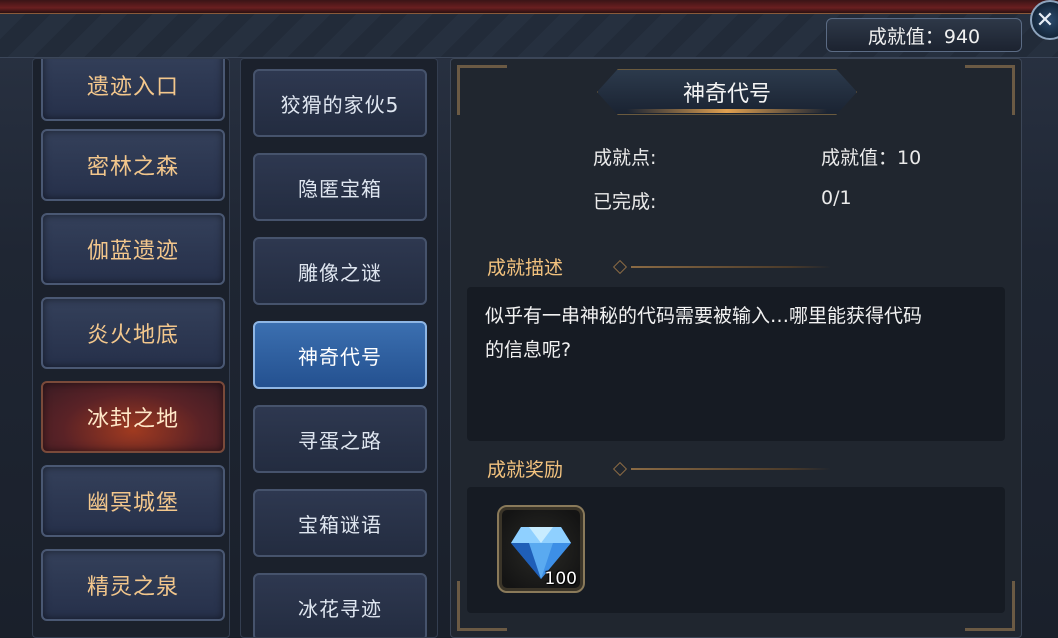 The height and width of the screenshot is (638, 1058). What do you see at coordinates (736, 364) in the screenshot?
I see `desc-box: 似乎有一串神秘的代码需要被输入…哪里能获得代码 的信息呢?` at bounding box center [736, 364].